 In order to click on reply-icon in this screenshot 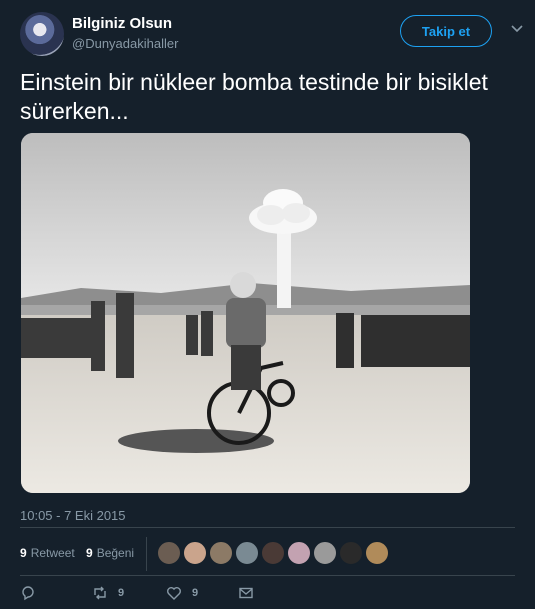, I will do `click(28, 593)`.